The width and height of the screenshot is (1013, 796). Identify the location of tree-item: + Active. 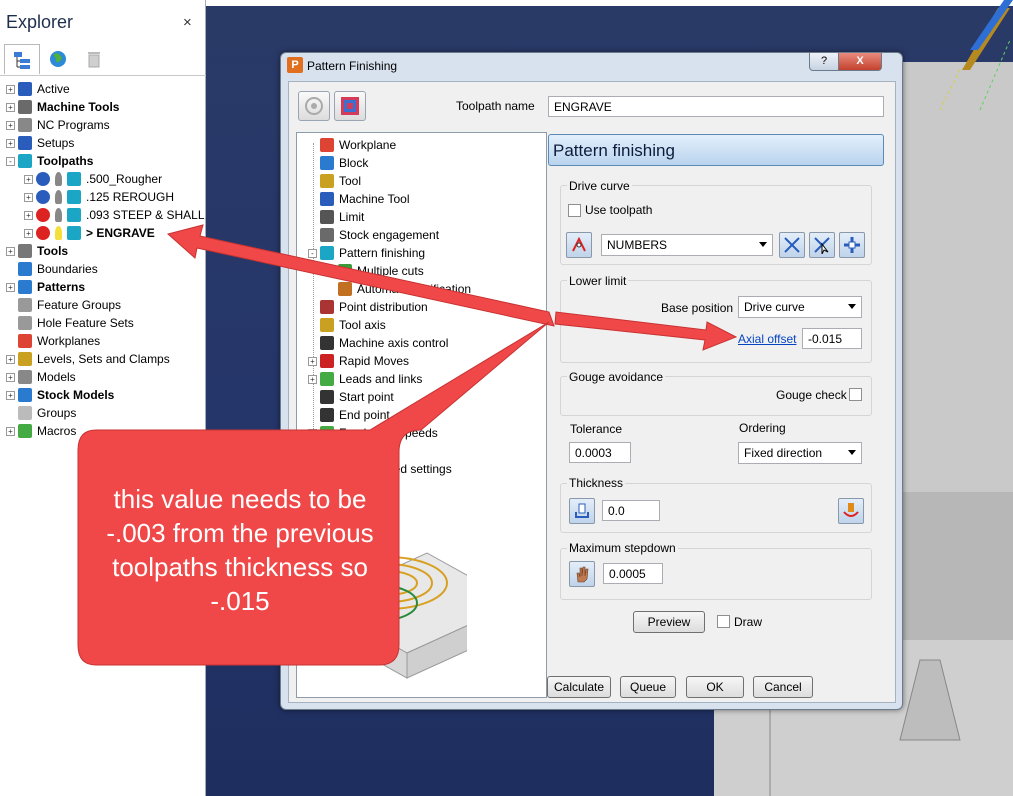
(38, 89).